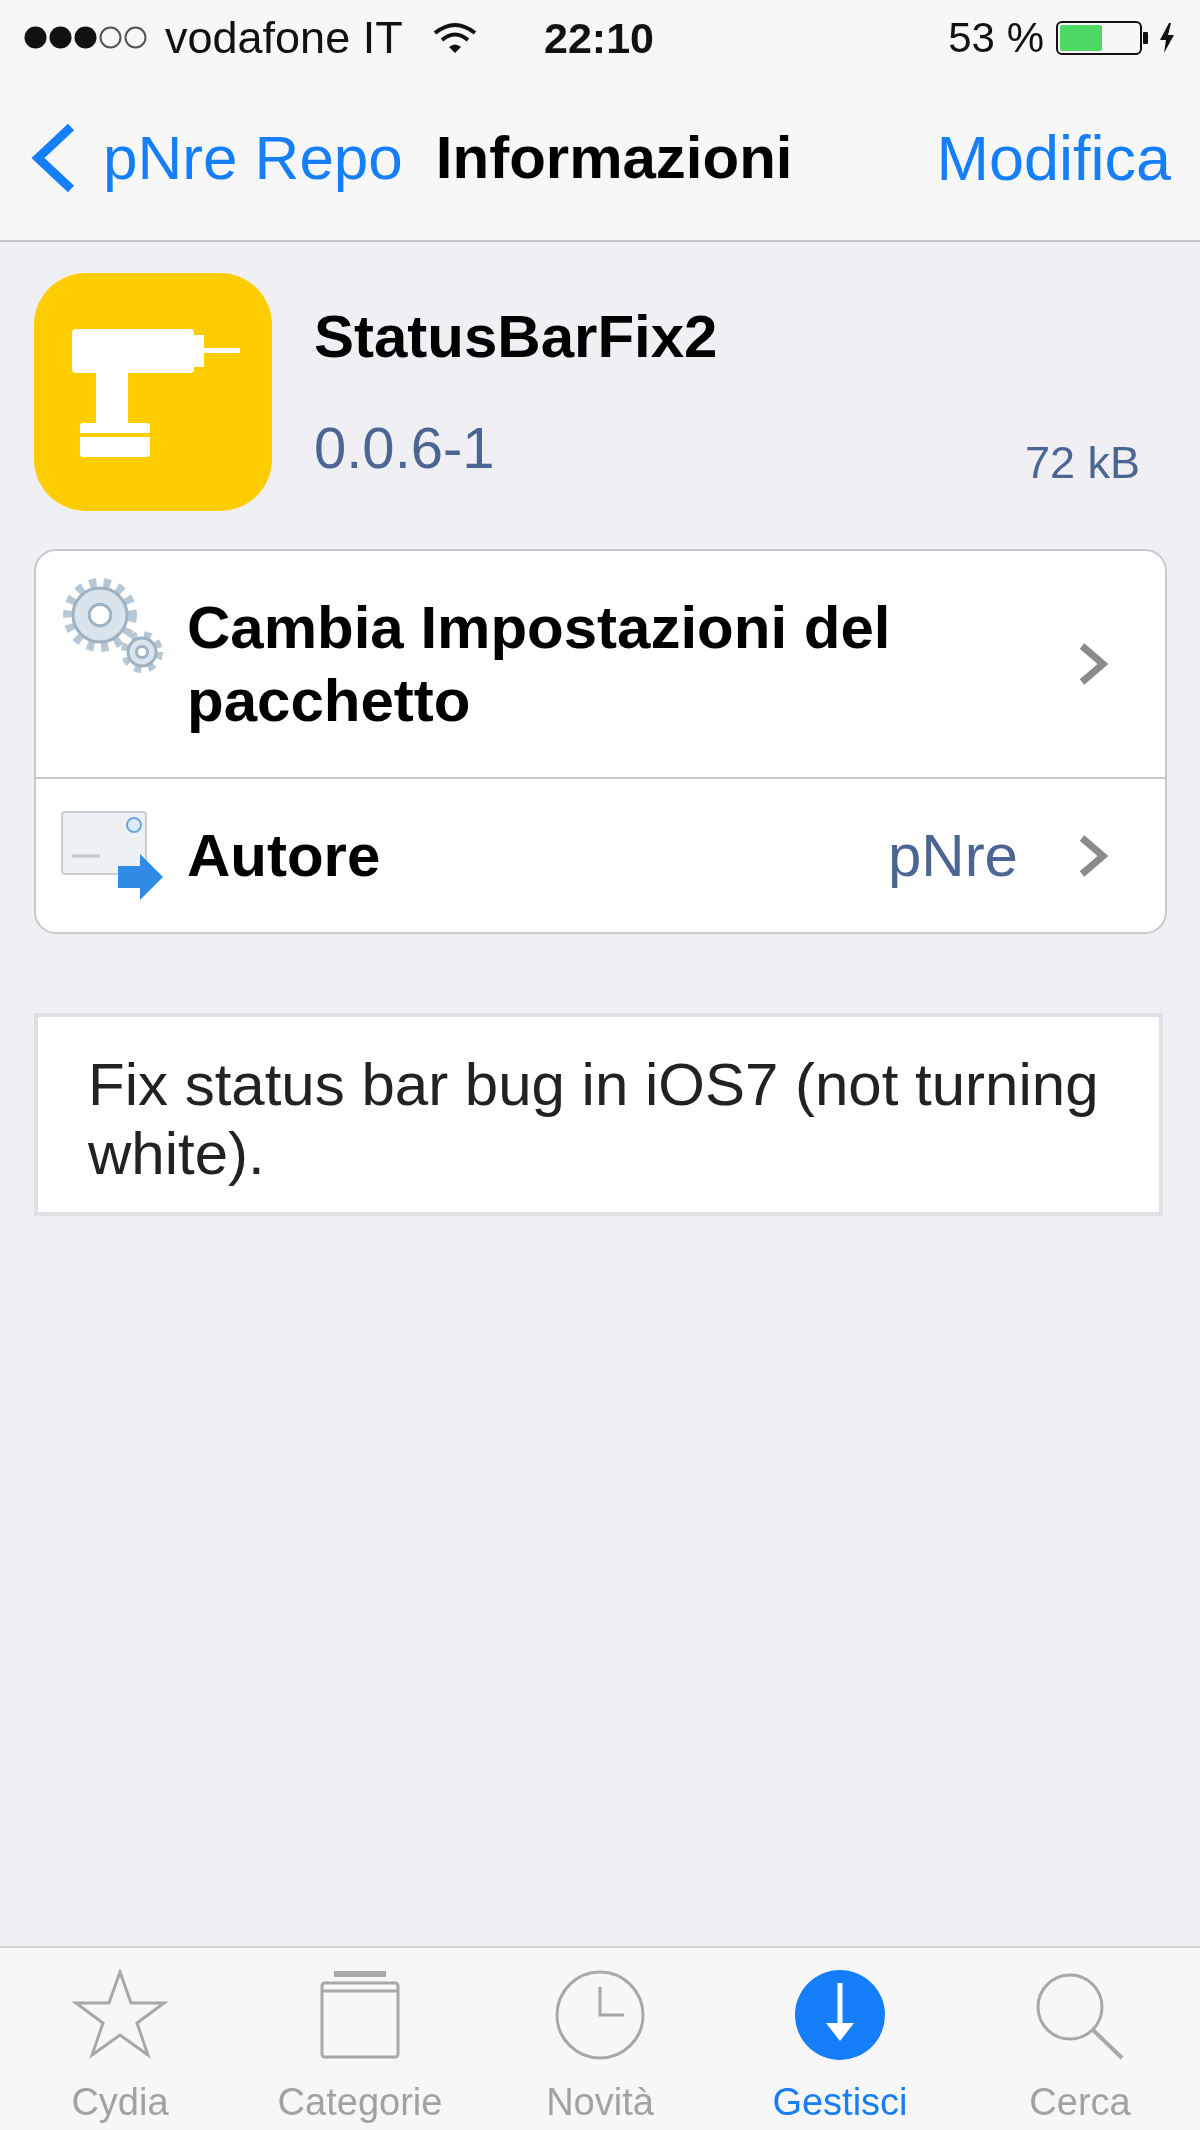  I want to click on battery-icon, so click(1102, 37).